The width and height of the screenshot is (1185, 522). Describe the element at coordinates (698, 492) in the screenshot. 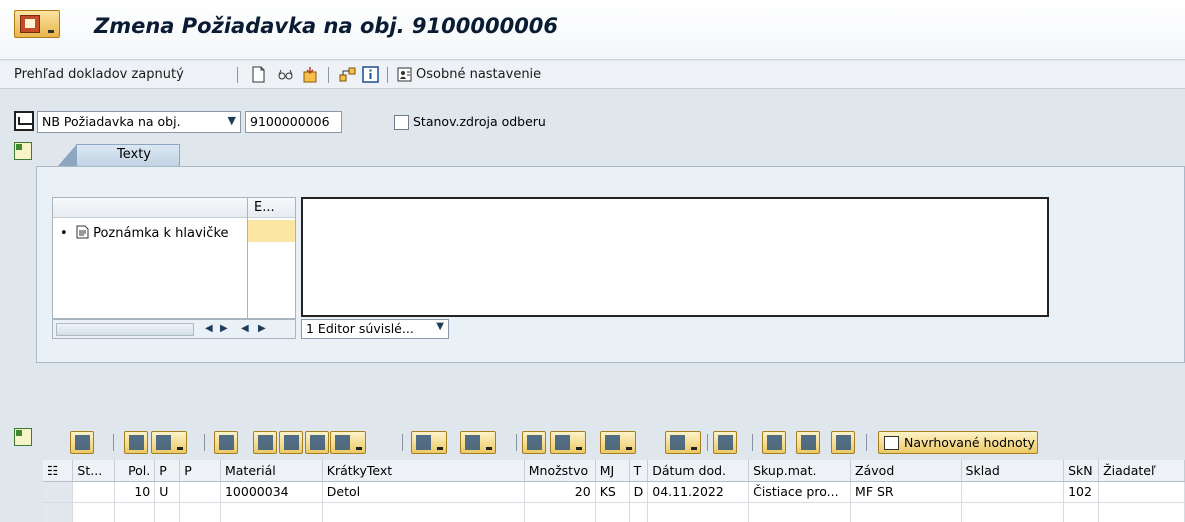

I see `cell-delivery-date: 04.11.2022` at that location.